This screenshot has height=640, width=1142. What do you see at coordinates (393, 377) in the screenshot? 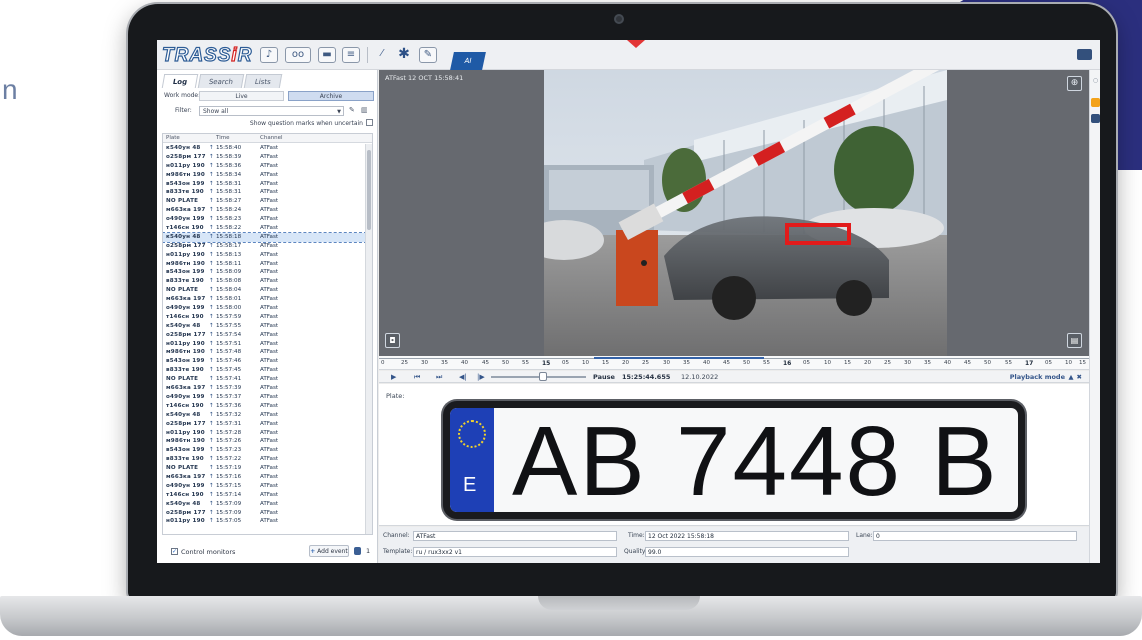
I see `play-icon: ▶` at bounding box center [393, 377].